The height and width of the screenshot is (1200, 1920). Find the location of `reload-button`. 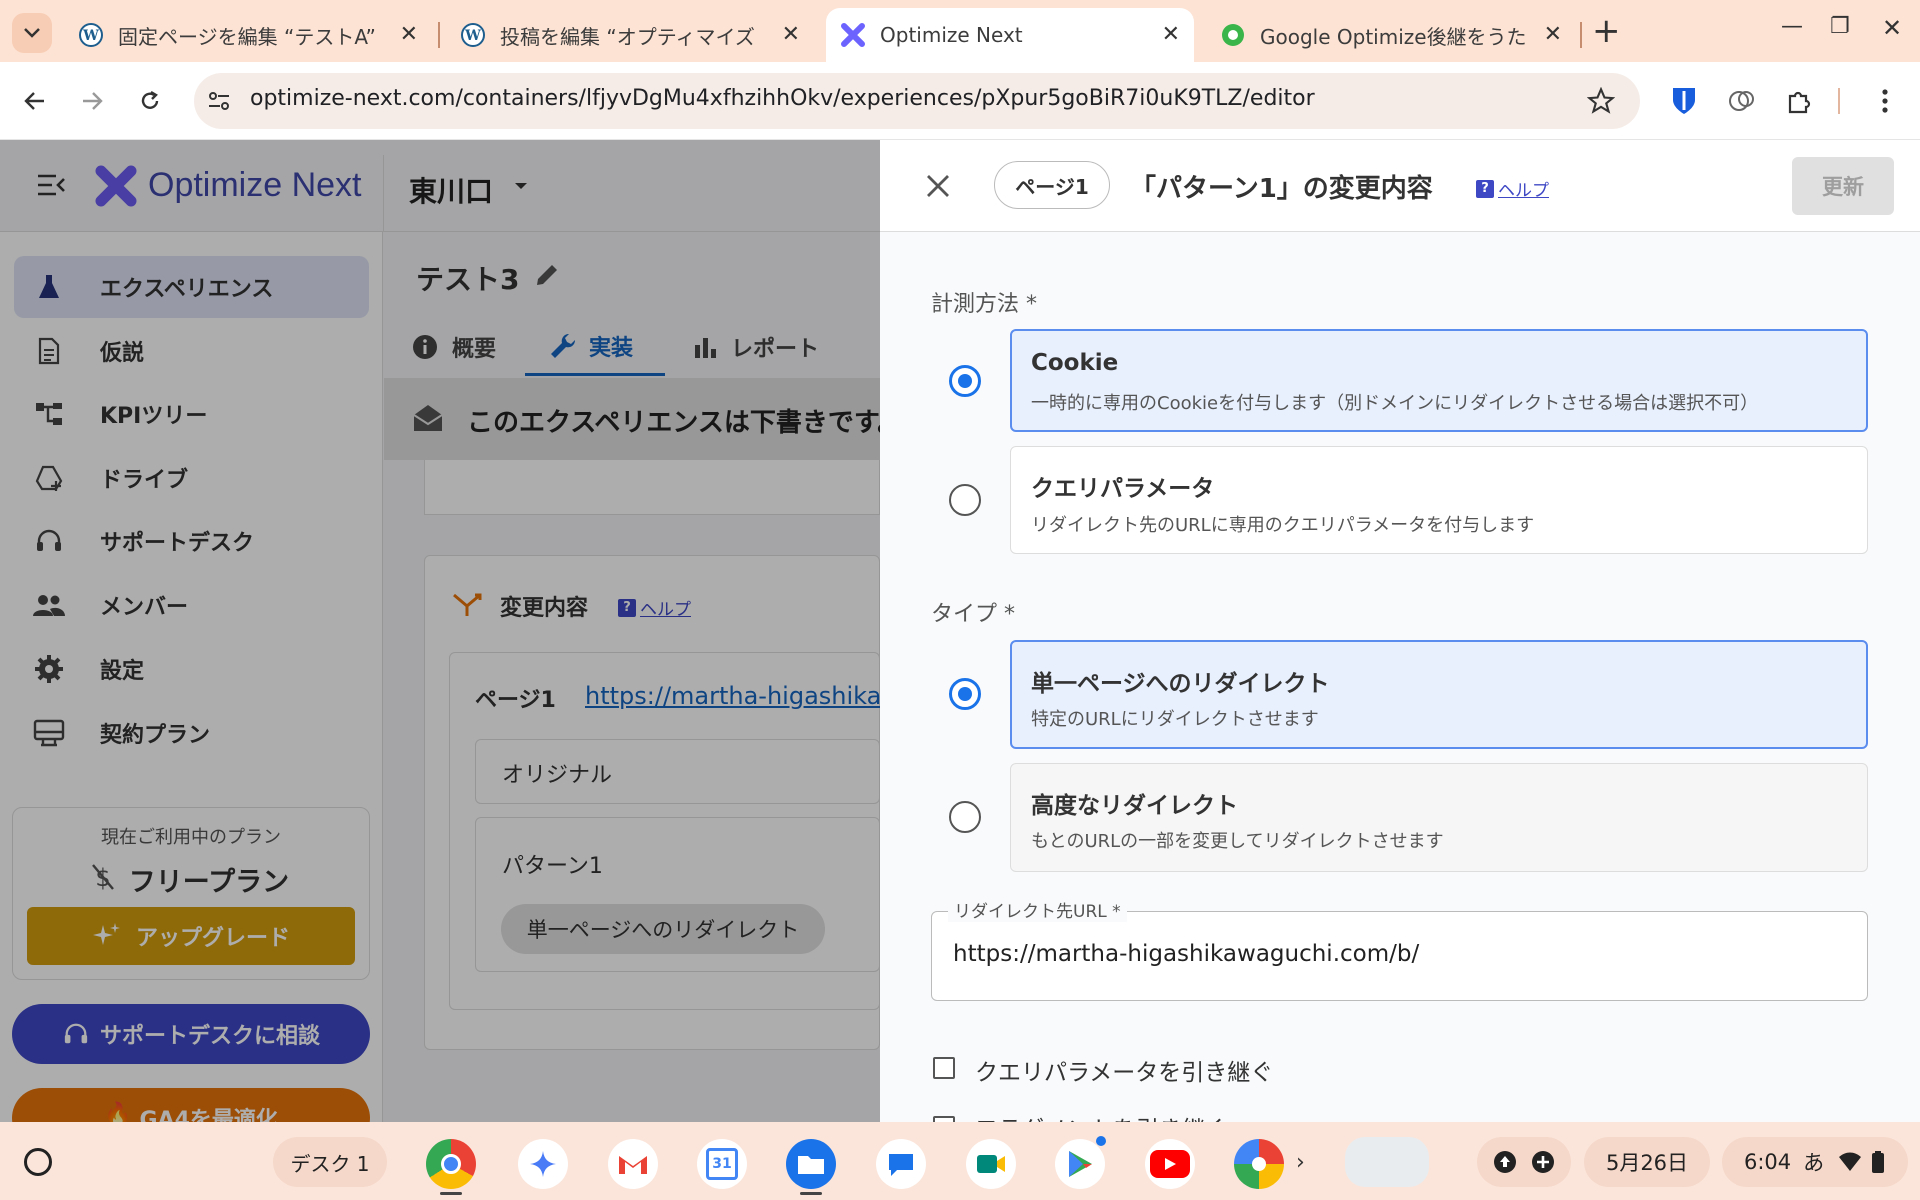

reload-button is located at coordinates (150, 101).